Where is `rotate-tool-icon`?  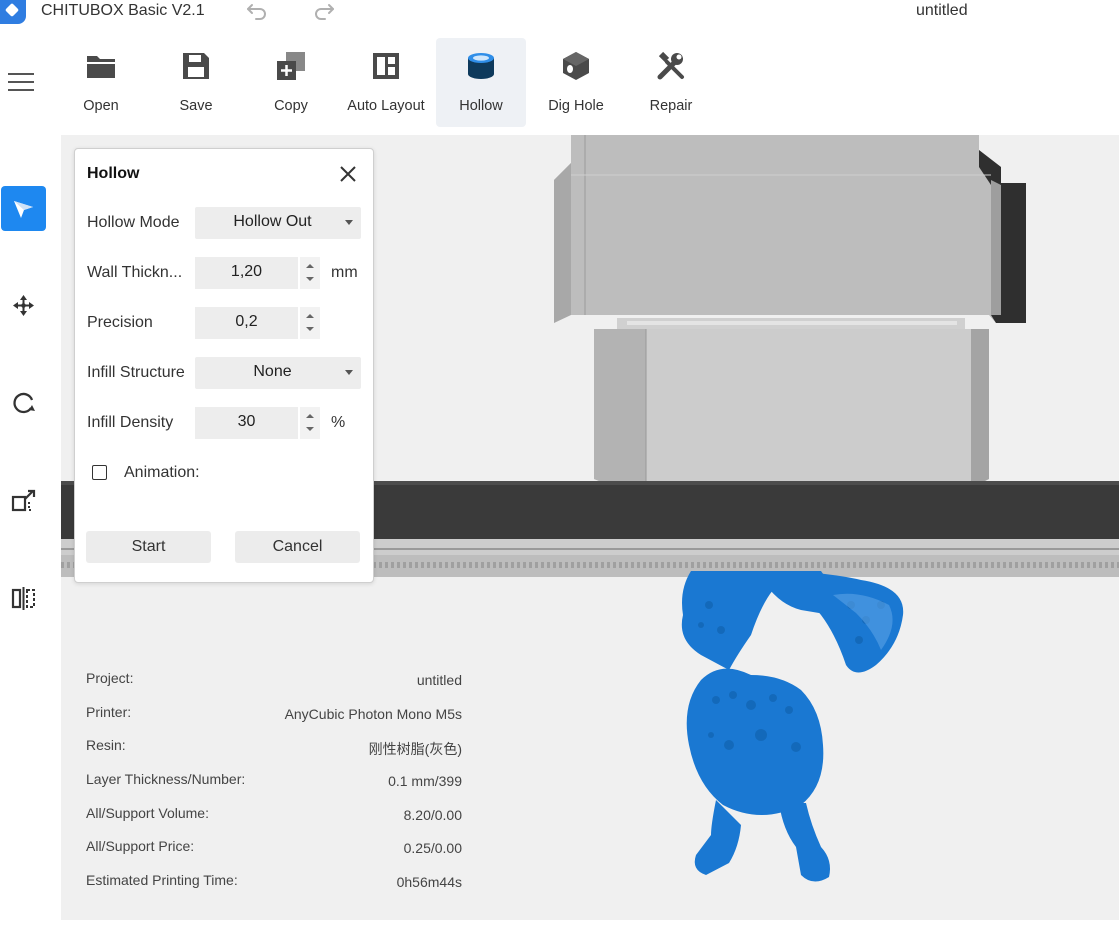 rotate-tool-icon is located at coordinates (24, 403).